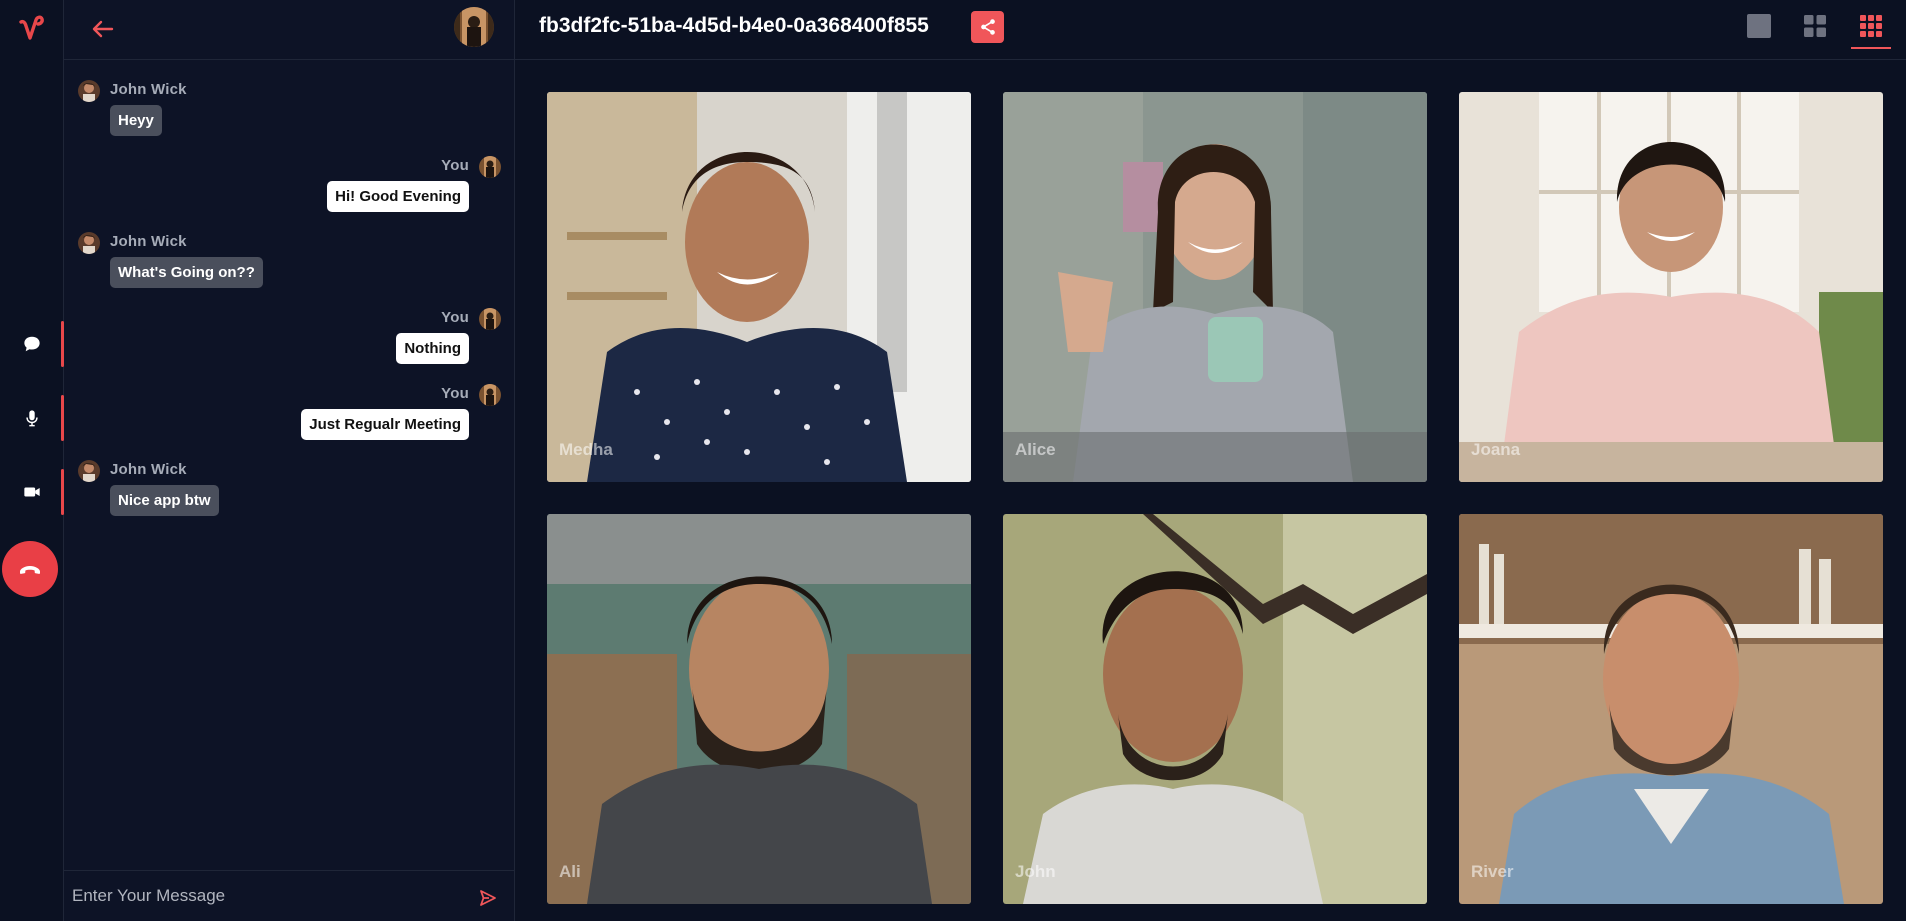  Describe the element at coordinates (288, 491) in the screenshot. I see `chat-message: John Wick Nice app btw` at that location.